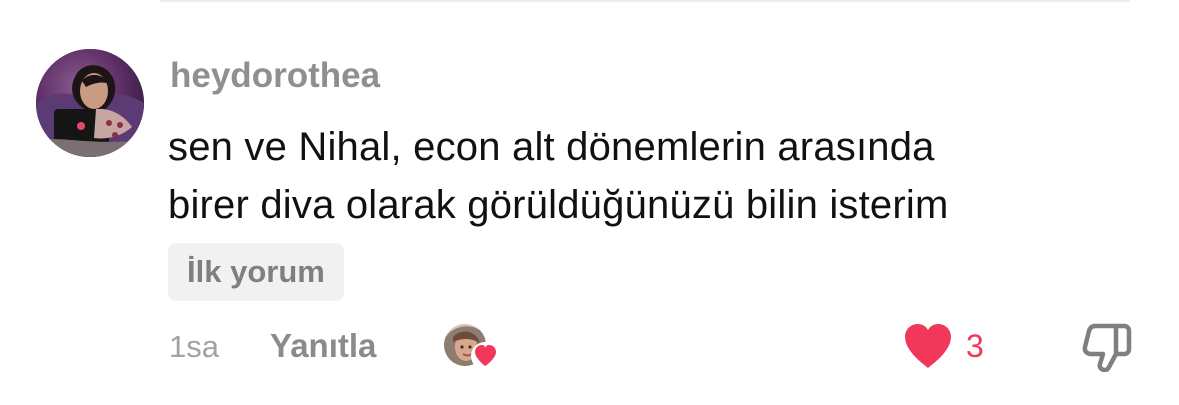  What do you see at coordinates (645, 1) in the screenshot?
I see `top-divider` at bounding box center [645, 1].